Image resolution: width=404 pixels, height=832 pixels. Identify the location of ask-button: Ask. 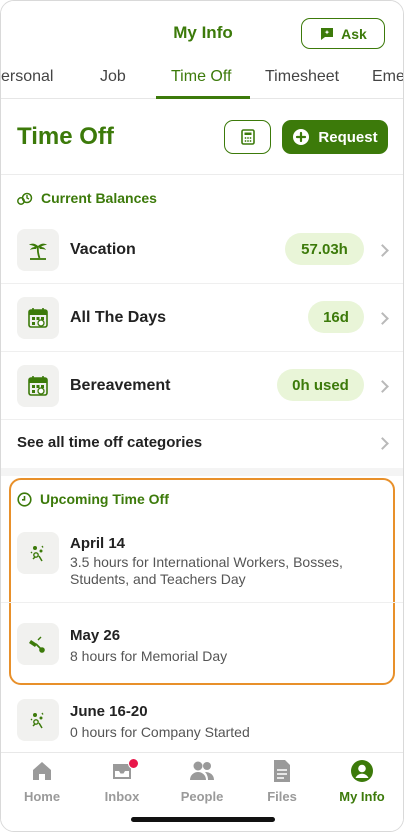
(343, 33).